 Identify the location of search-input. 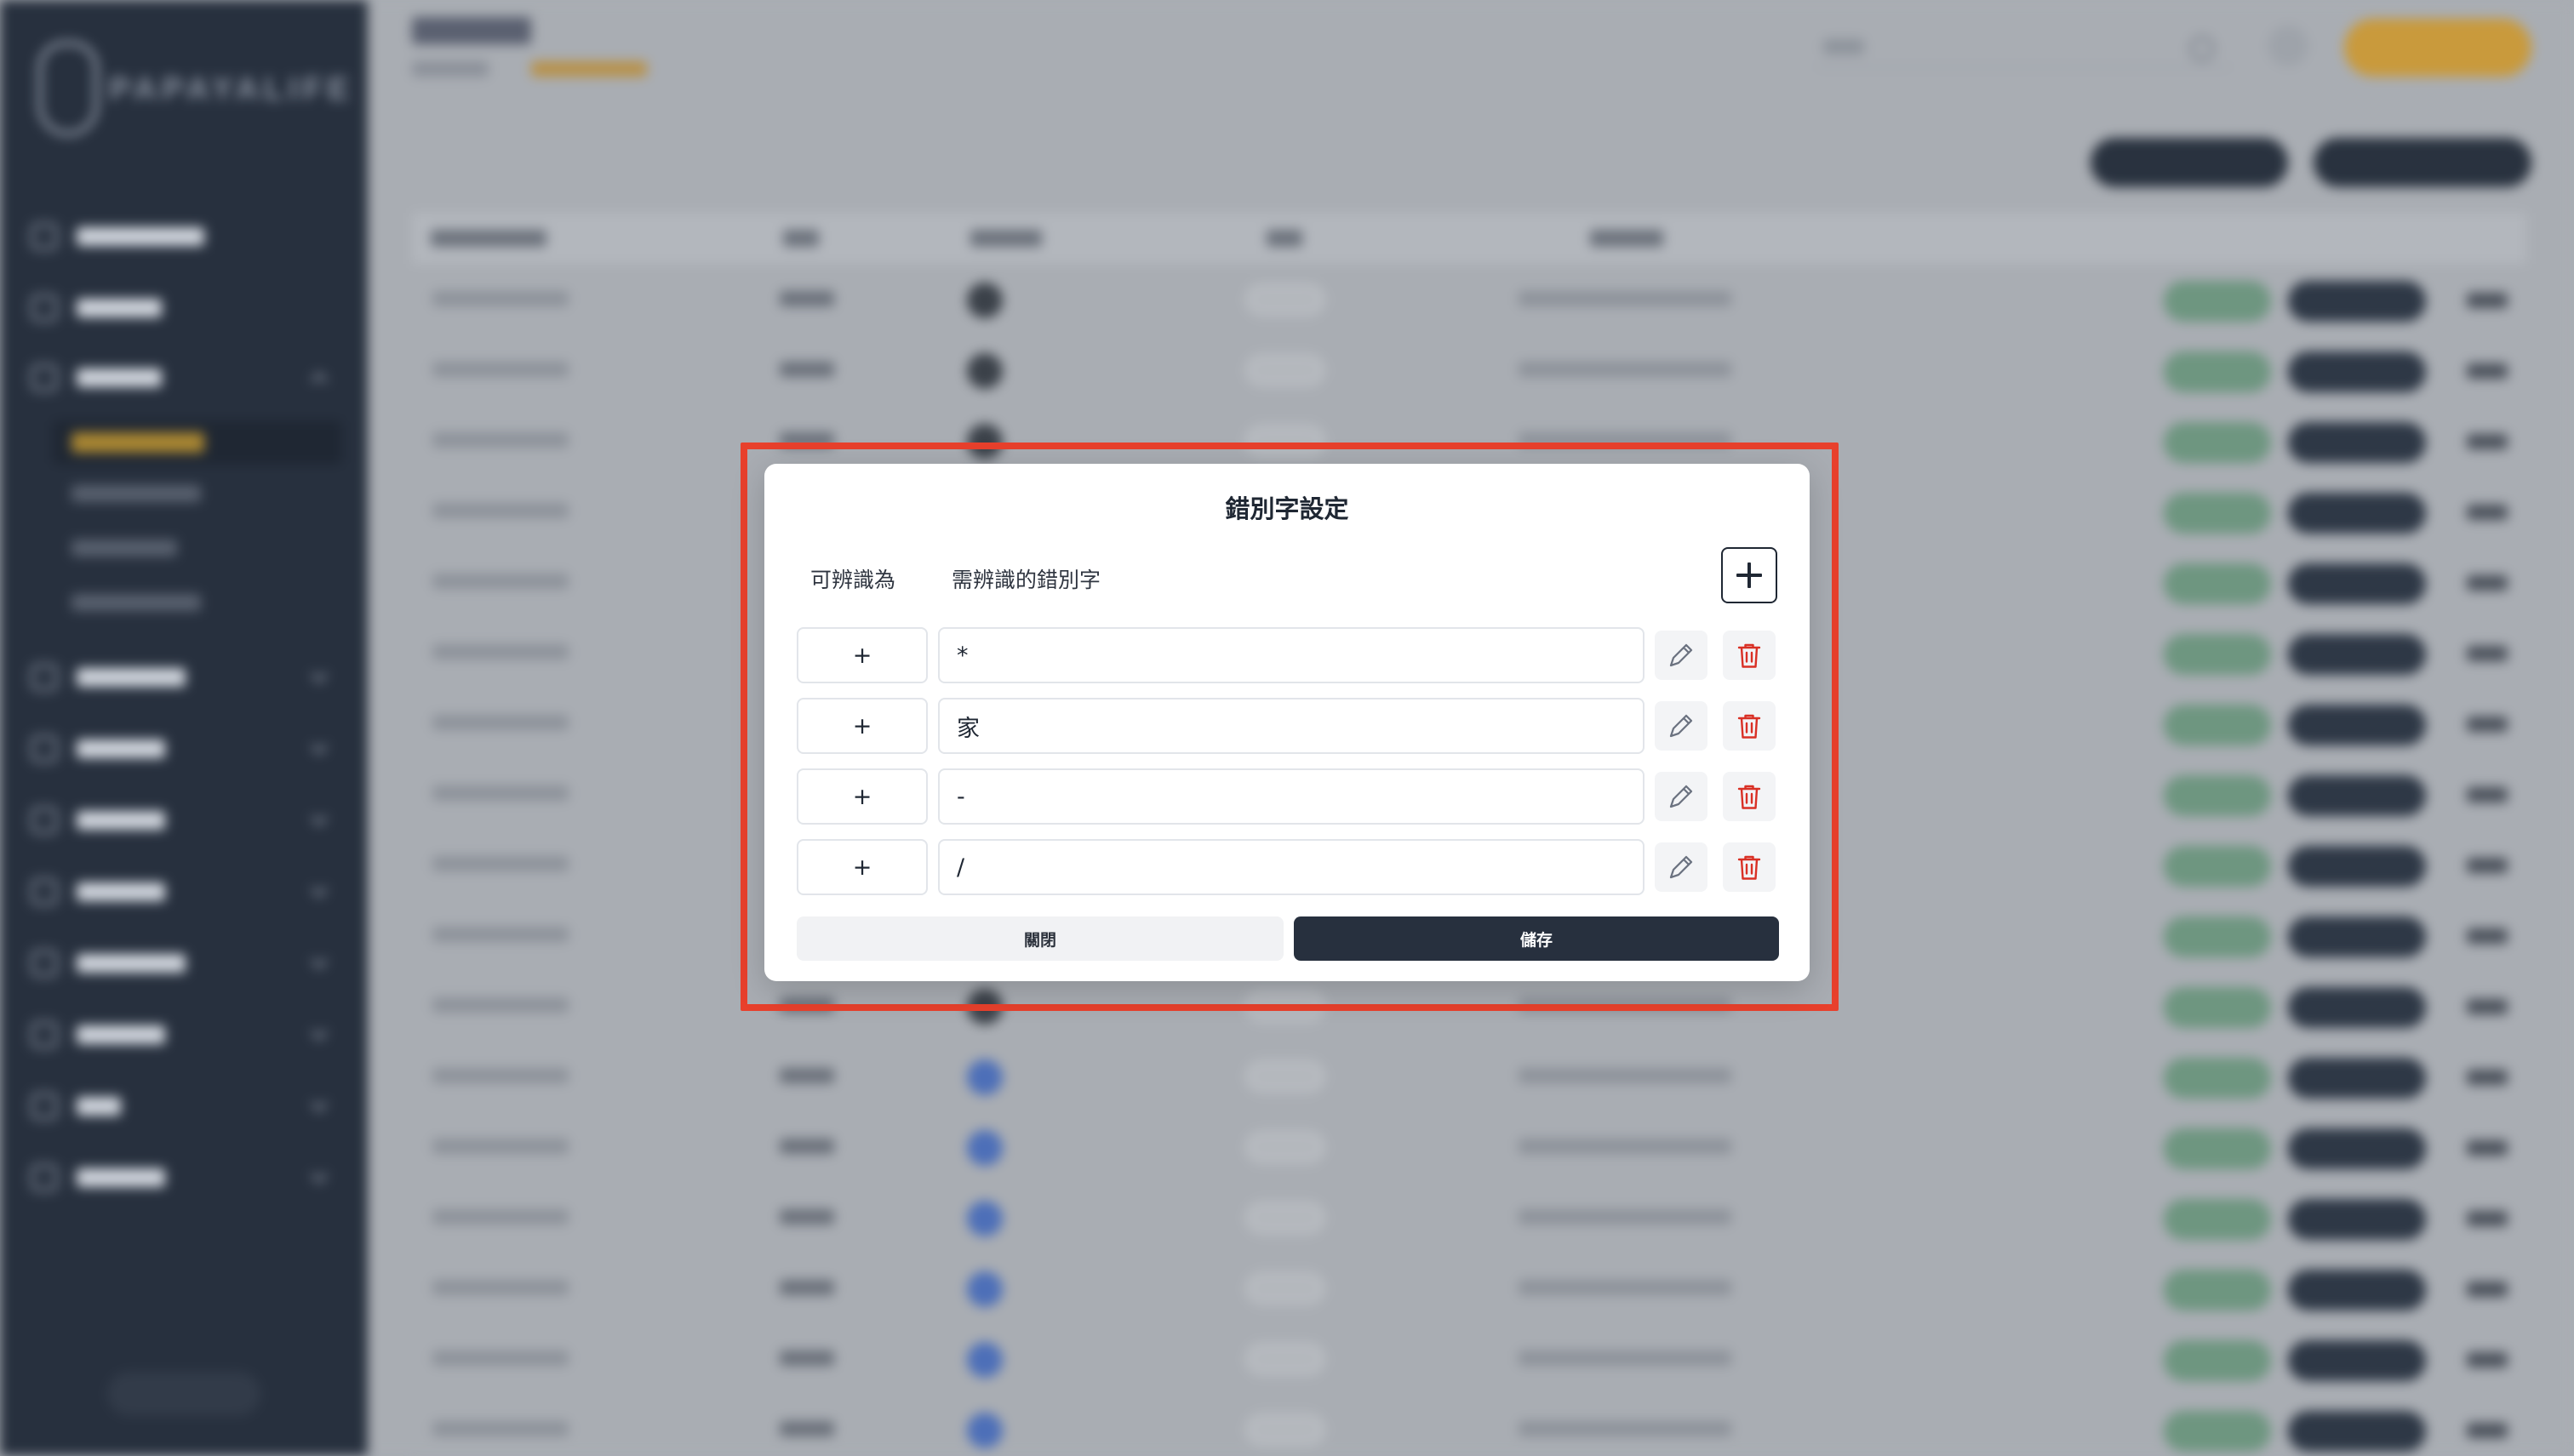
(2023, 46).